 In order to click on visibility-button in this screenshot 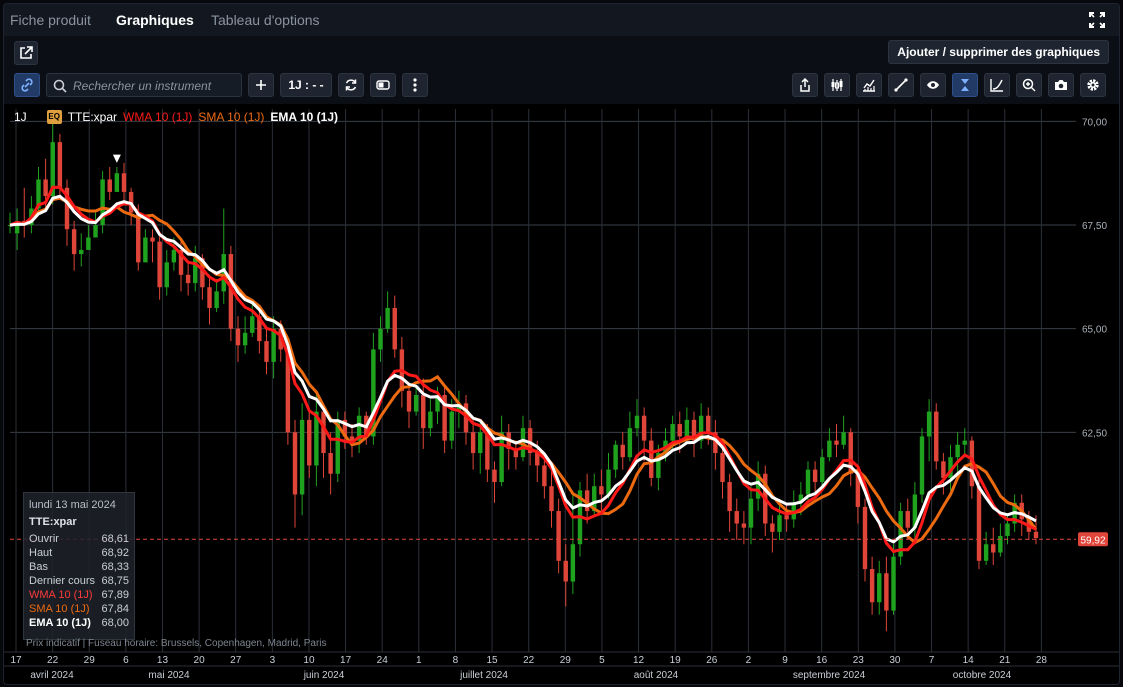, I will do `click(933, 85)`.